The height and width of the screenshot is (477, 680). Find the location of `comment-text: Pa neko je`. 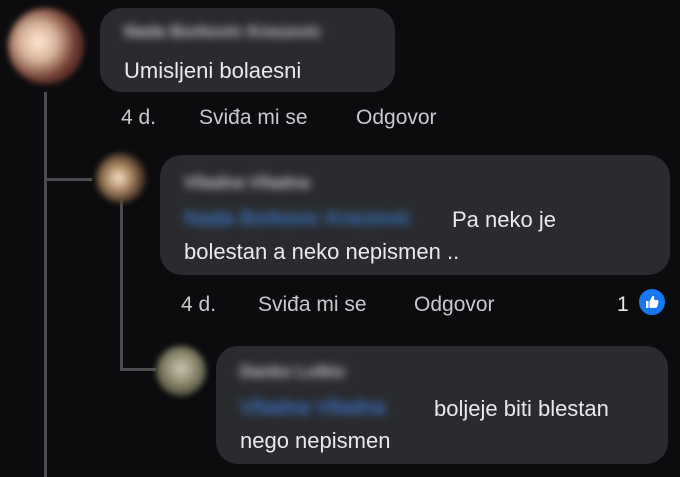

comment-text: Pa neko je is located at coordinates (504, 219).